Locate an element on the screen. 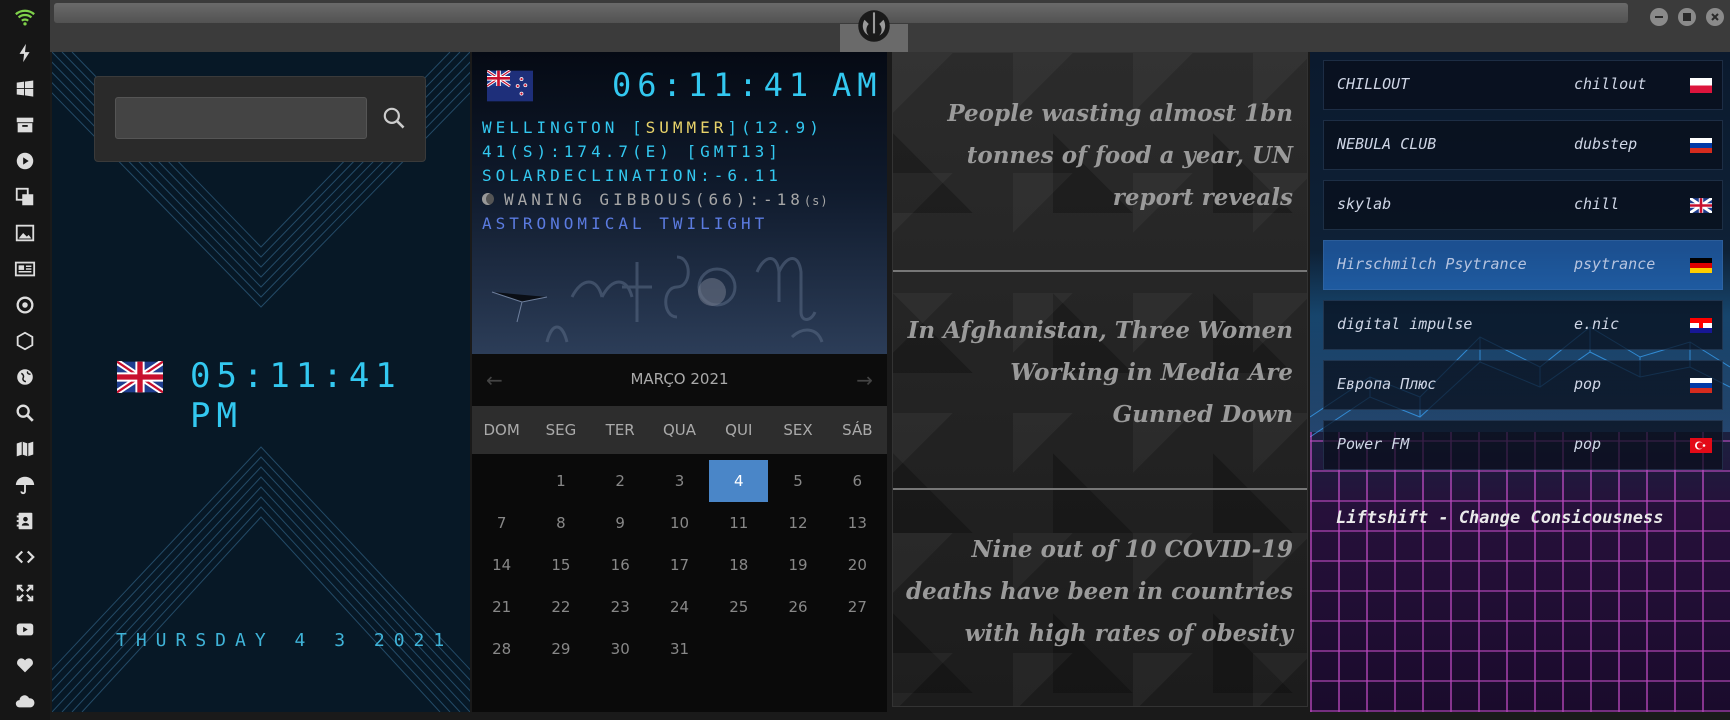  cloud-icon is located at coordinates (25, 701).